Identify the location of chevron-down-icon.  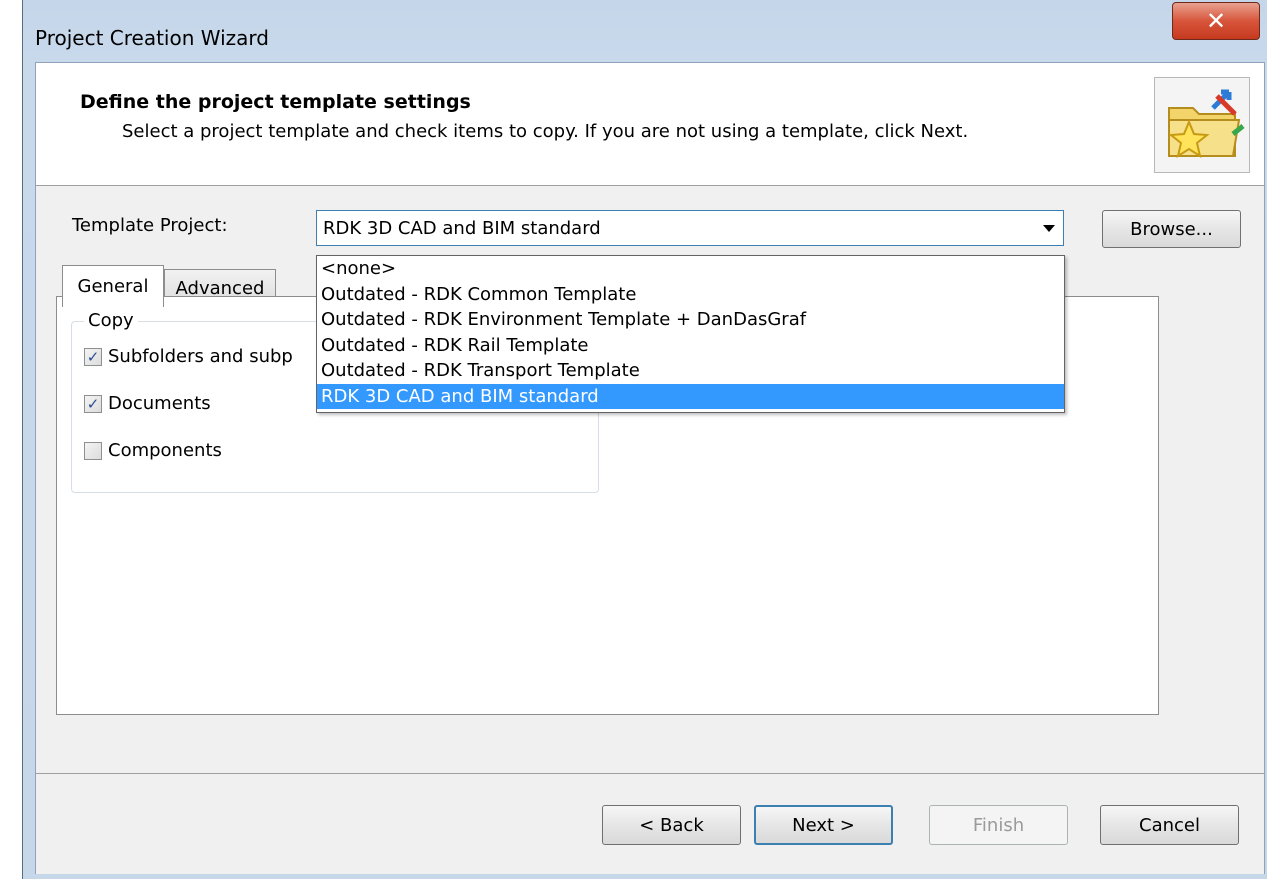
(1049, 228).